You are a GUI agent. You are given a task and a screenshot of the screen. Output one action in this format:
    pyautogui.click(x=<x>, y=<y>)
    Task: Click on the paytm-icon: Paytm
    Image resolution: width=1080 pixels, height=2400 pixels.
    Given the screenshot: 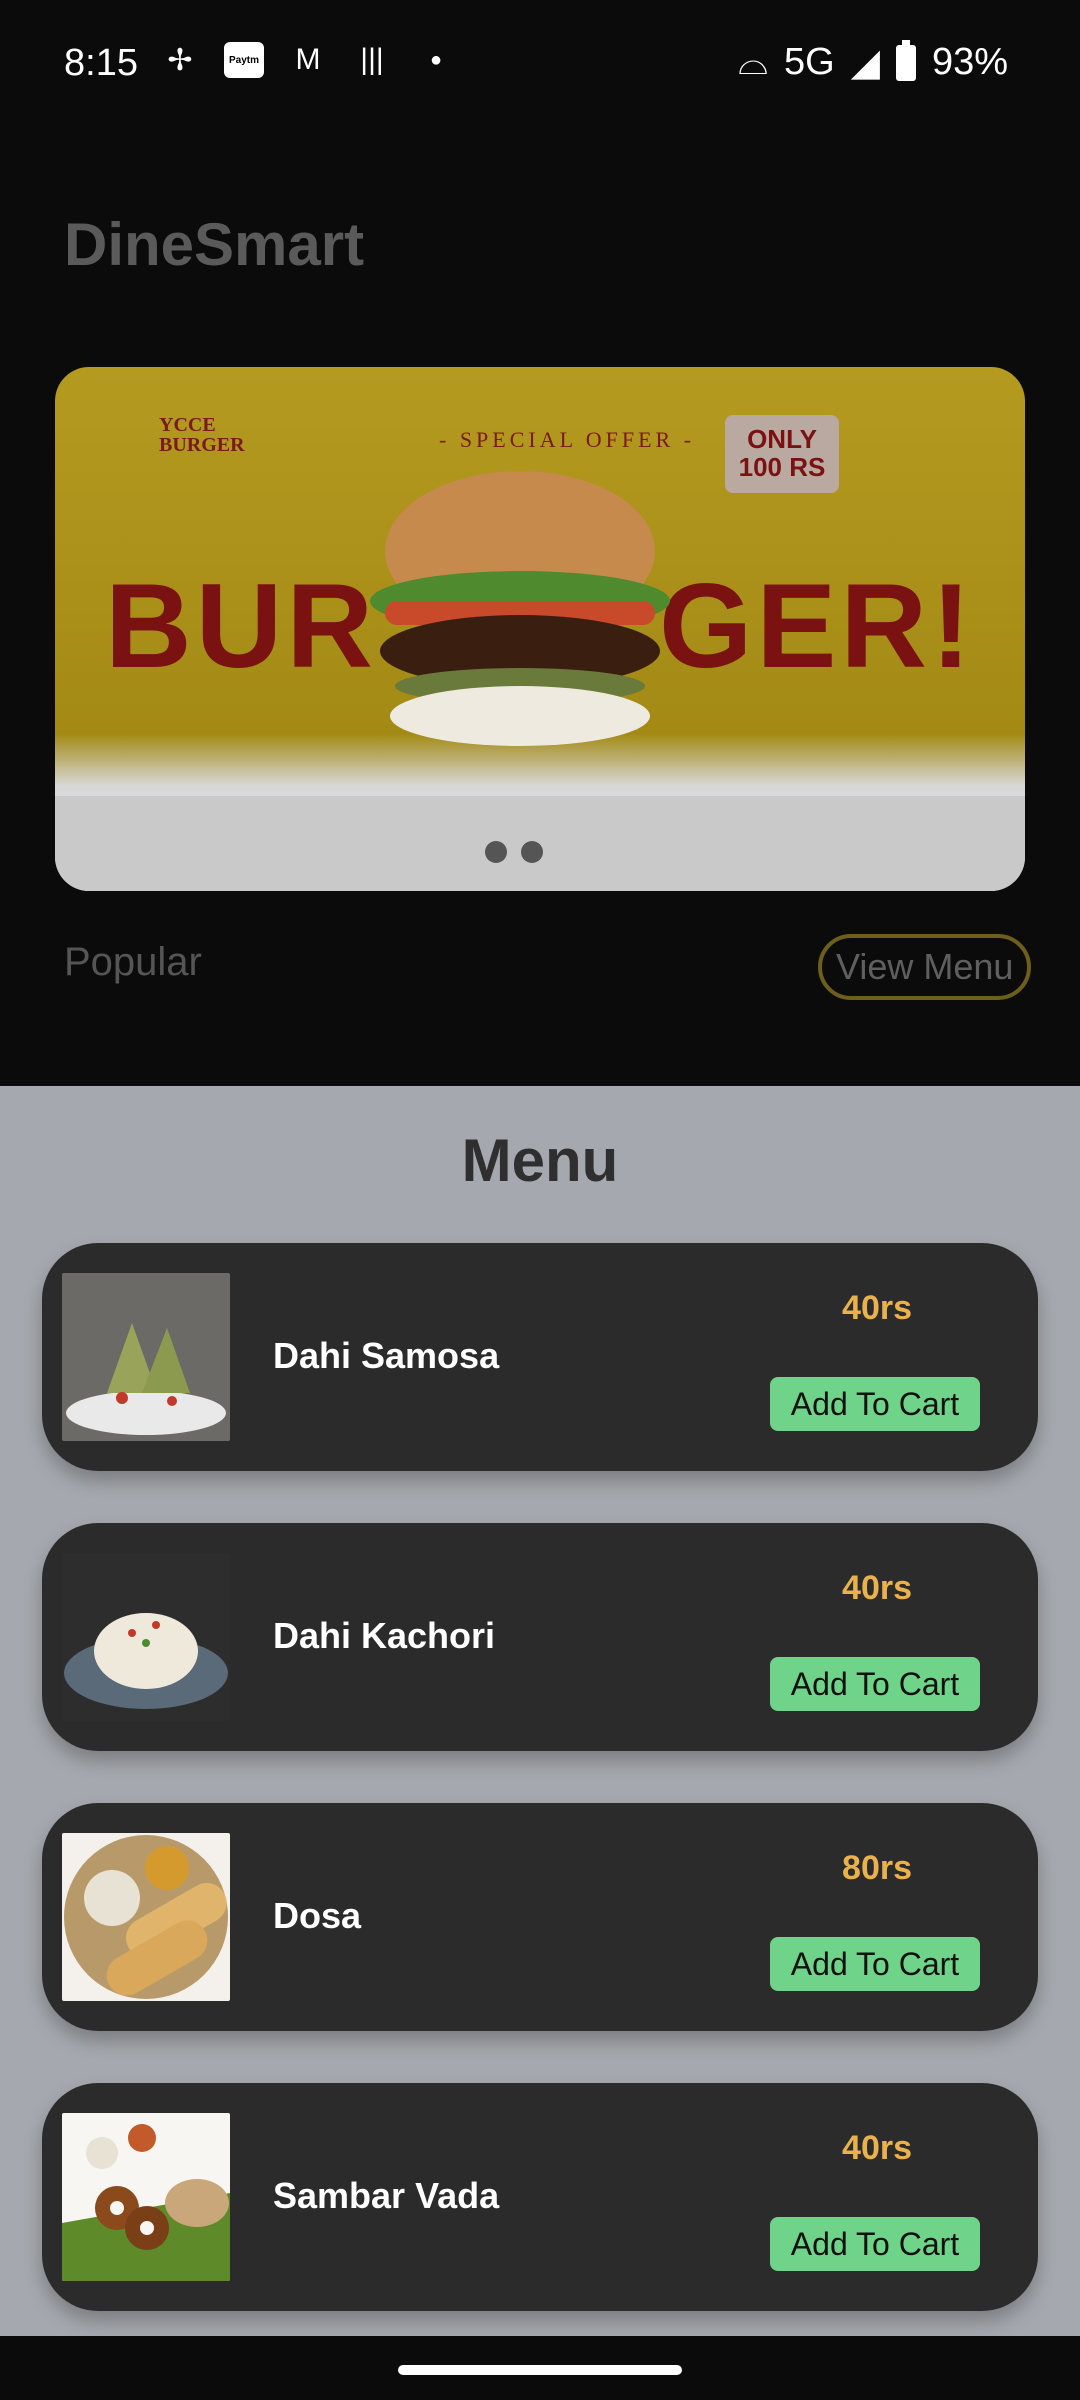 What is the action you would take?
    pyautogui.click(x=244, y=60)
    